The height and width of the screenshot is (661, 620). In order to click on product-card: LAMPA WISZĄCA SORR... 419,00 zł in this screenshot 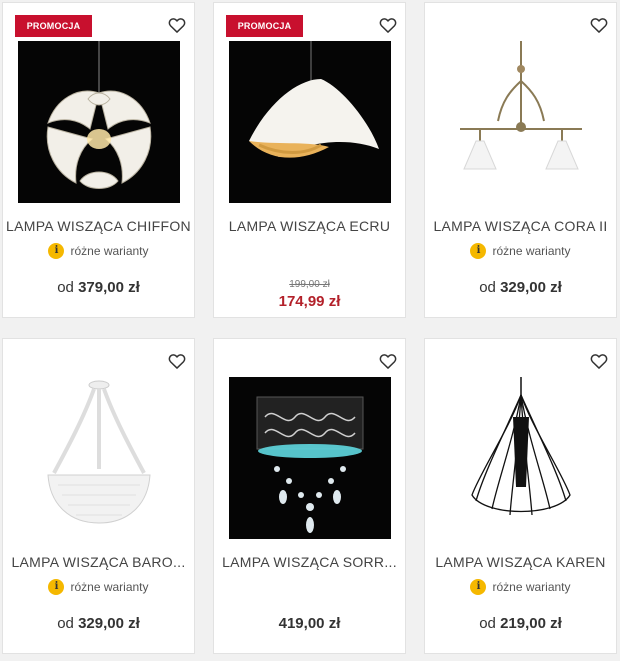, I will do `click(309, 496)`.